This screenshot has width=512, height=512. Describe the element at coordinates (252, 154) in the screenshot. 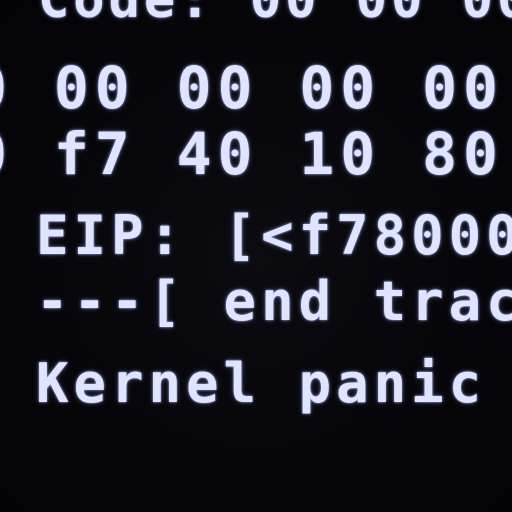

I see `console-line-hex-2: 0 f7 40 10 80 f` at that location.